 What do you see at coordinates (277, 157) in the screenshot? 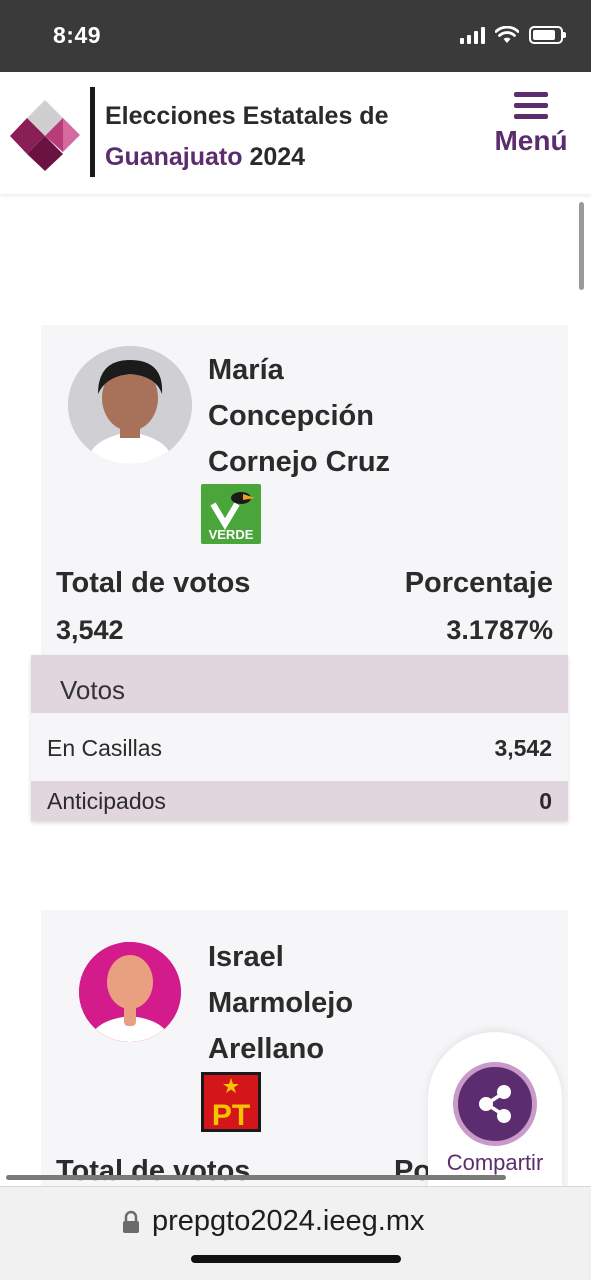
I see `title-year: 2024` at bounding box center [277, 157].